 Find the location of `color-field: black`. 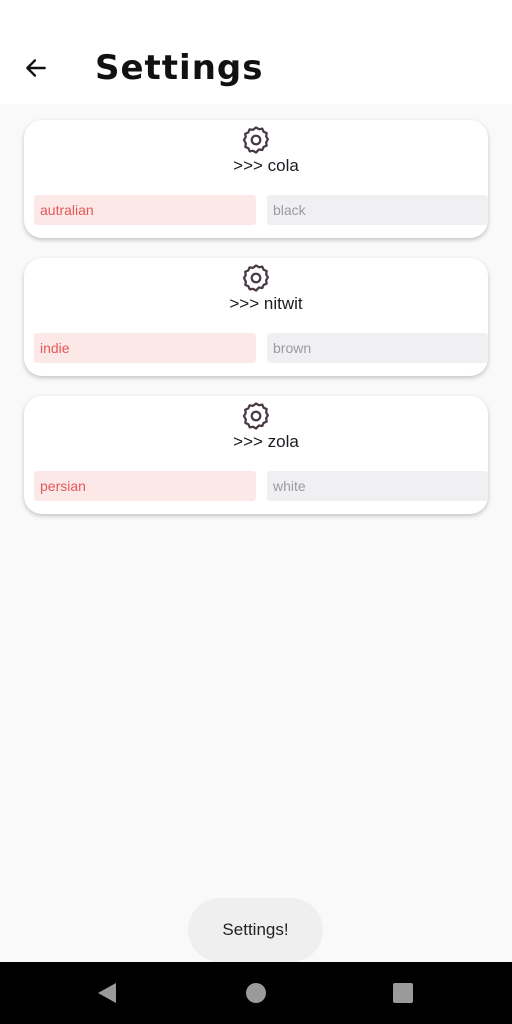

color-field: black is located at coordinates (377, 210).